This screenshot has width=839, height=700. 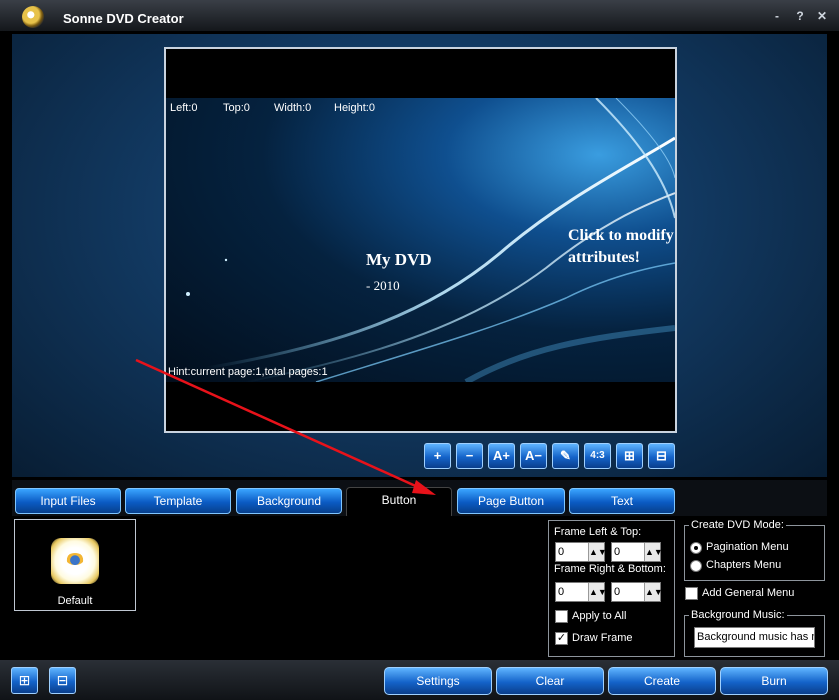 What do you see at coordinates (617, 592) in the screenshot?
I see `frame-bottom-value: 0` at bounding box center [617, 592].